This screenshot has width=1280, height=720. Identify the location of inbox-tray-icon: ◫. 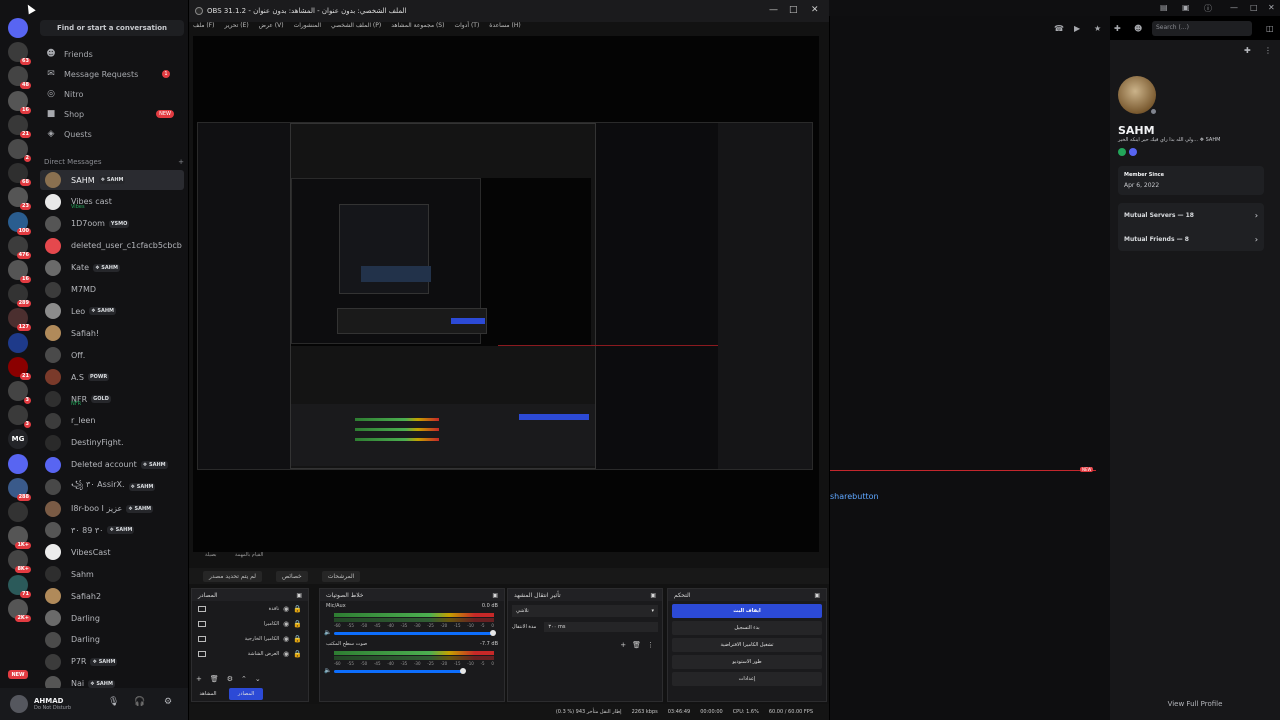
(1270, 28).